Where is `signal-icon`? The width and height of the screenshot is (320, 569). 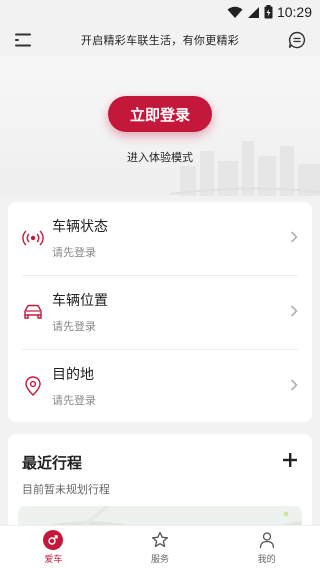
signal-icon is located at coordinates (33, 238).